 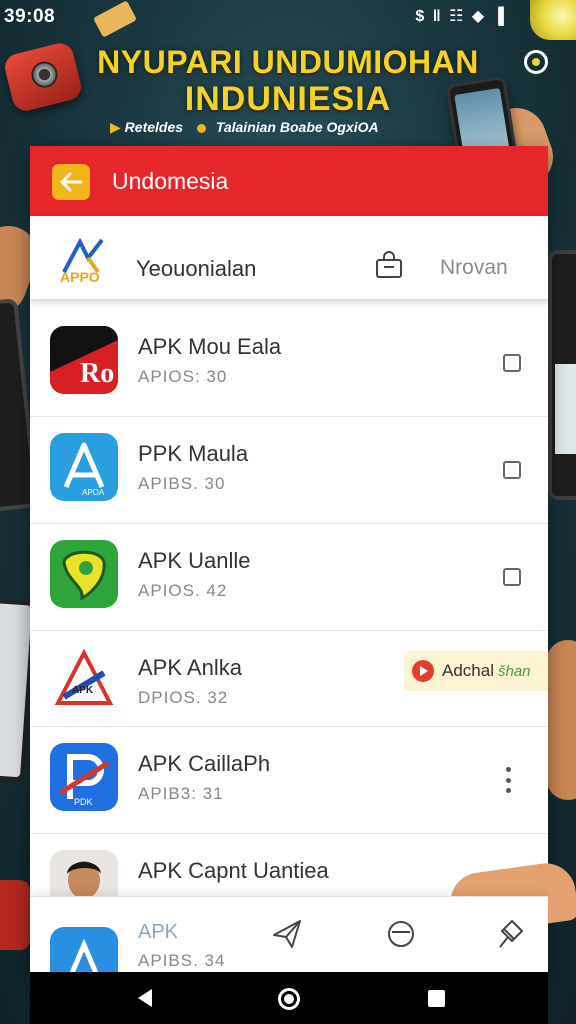 I want to click on arrow-left-icon, so click(x=71, y=182).